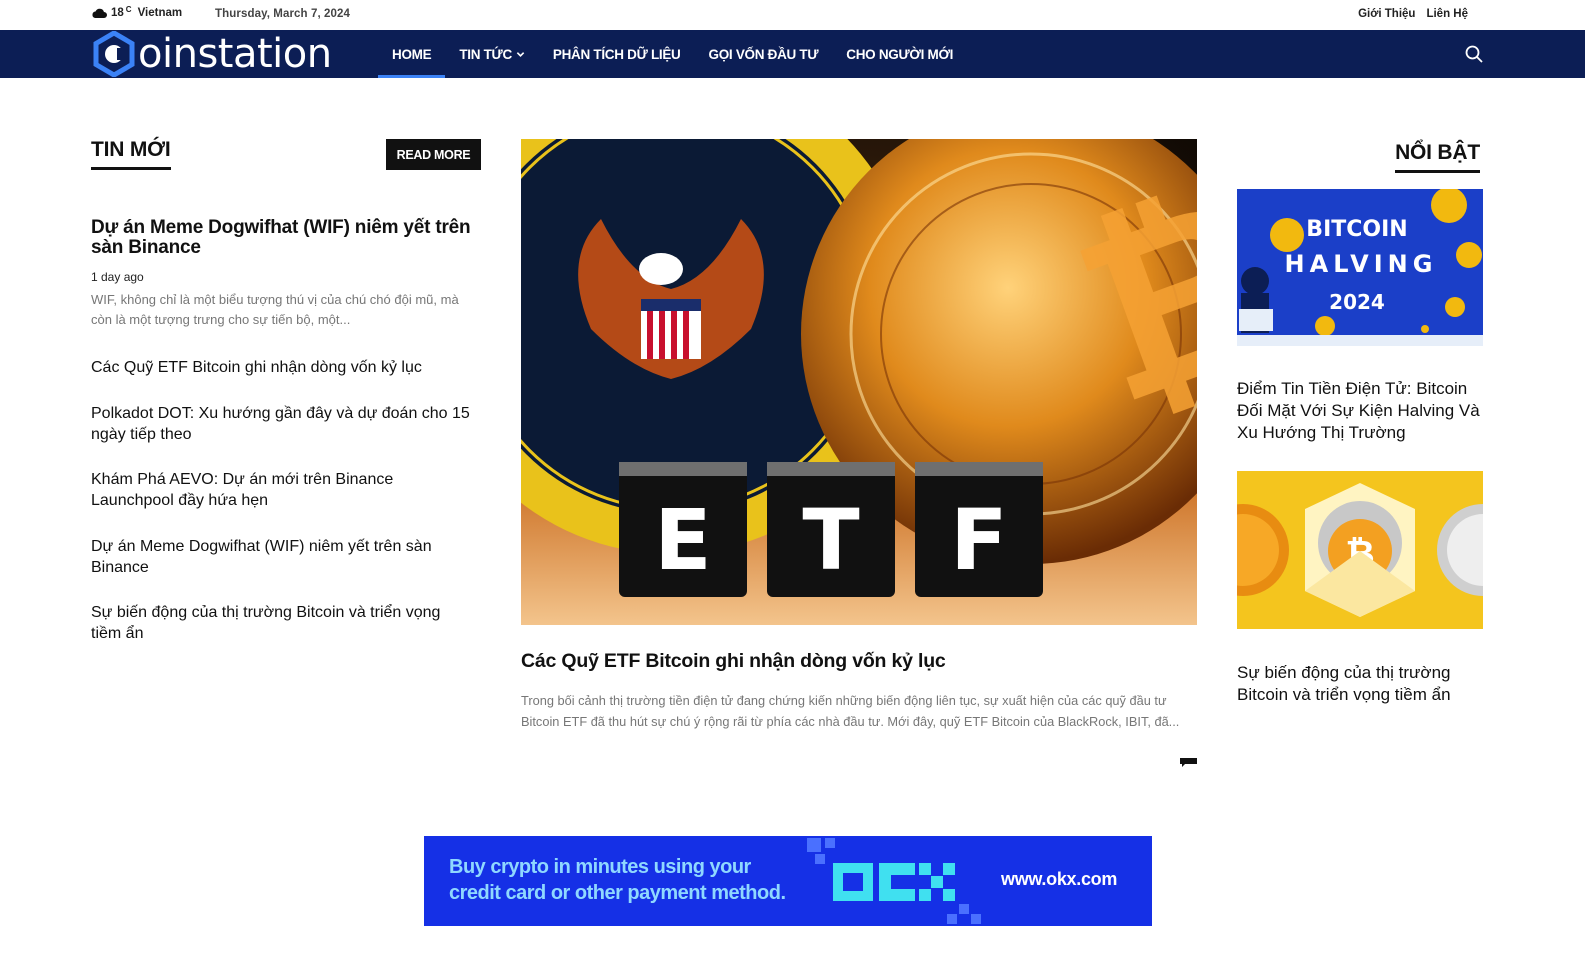  I want to click on nav-item-label: CHO NGƯỜI MỚI, so click(900, 54).